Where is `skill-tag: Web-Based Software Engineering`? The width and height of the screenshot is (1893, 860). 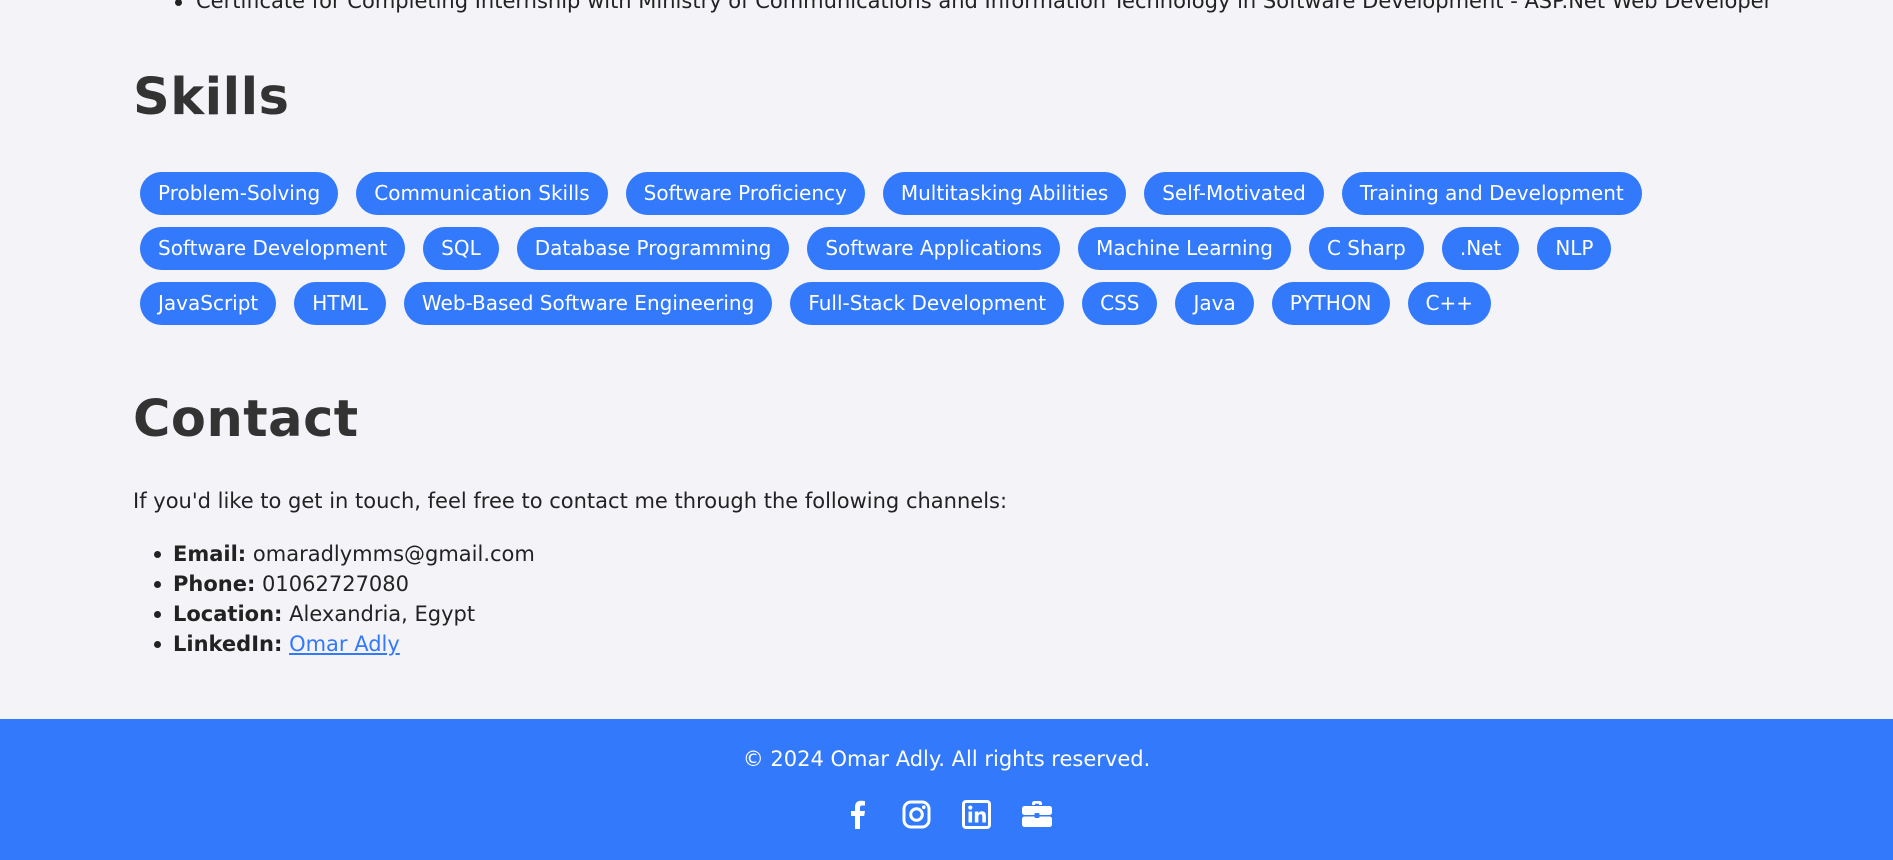
skill-tag: Web-Based Software Engineering is located at coordinates (588, 303).